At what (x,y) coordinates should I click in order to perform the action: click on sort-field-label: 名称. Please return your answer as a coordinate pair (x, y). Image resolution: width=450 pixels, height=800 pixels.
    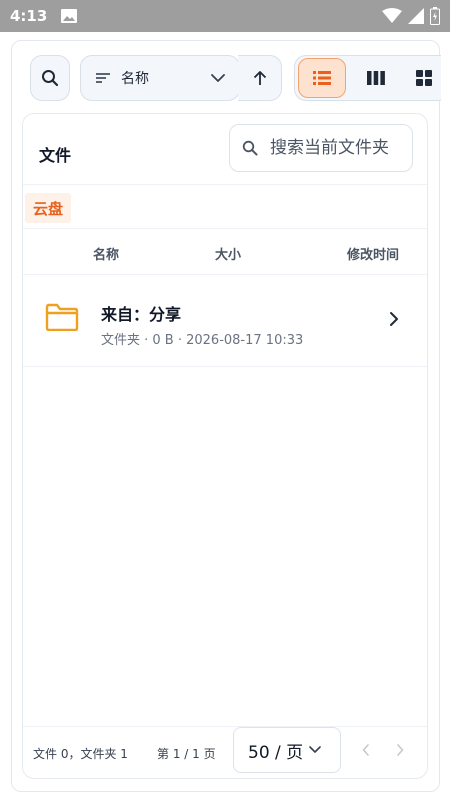
    Looking at the image, I should click on (135, 79).